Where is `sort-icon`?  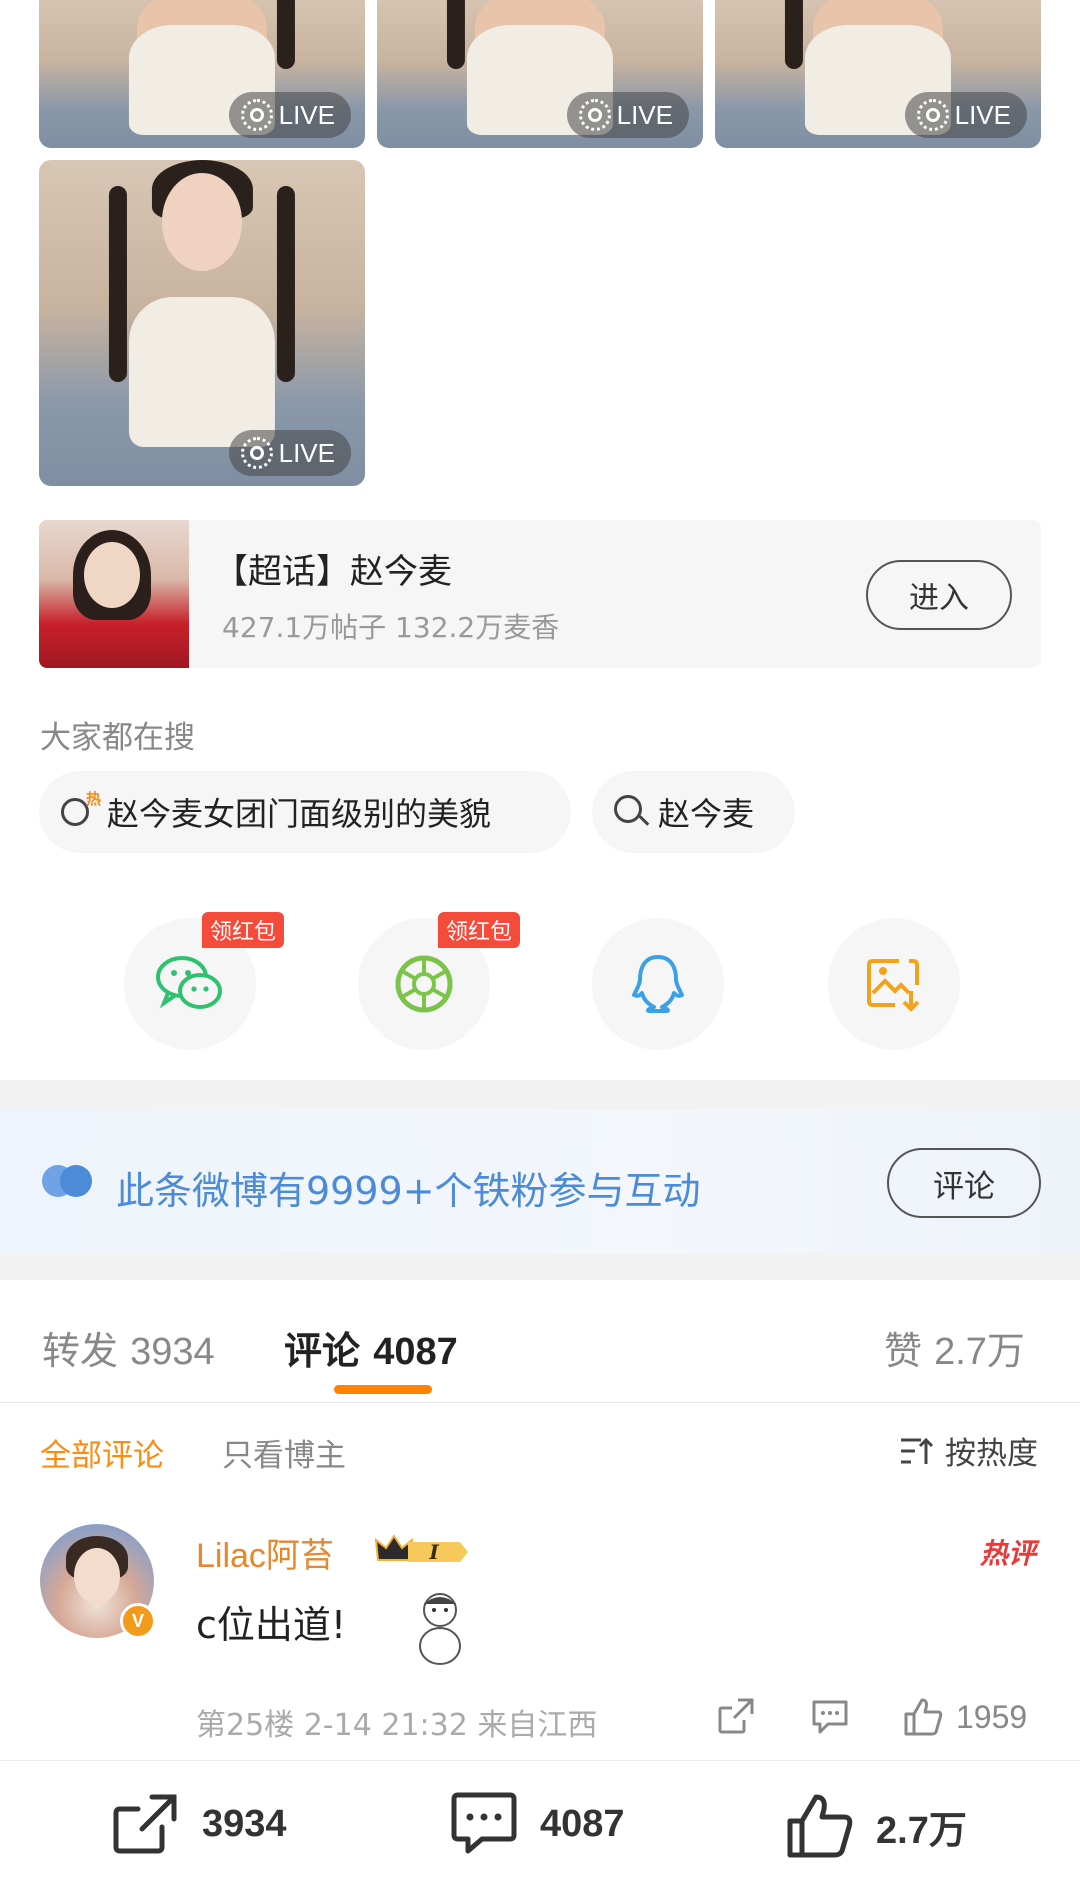
sort-icon is located at coordinates (917, 1450).